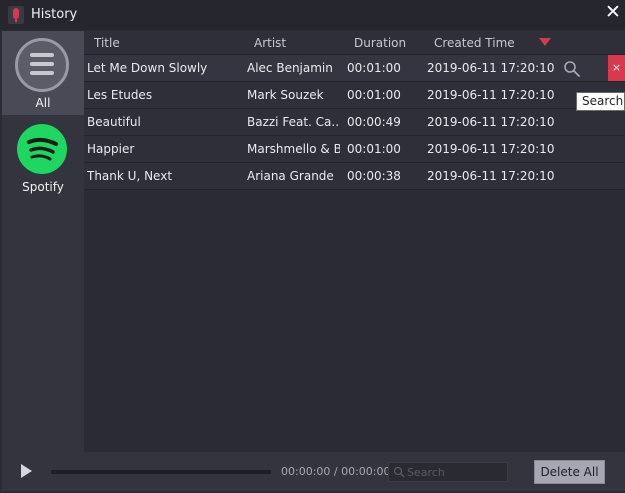  I want to click on column-header-duration: Duration, so click(380, 43).